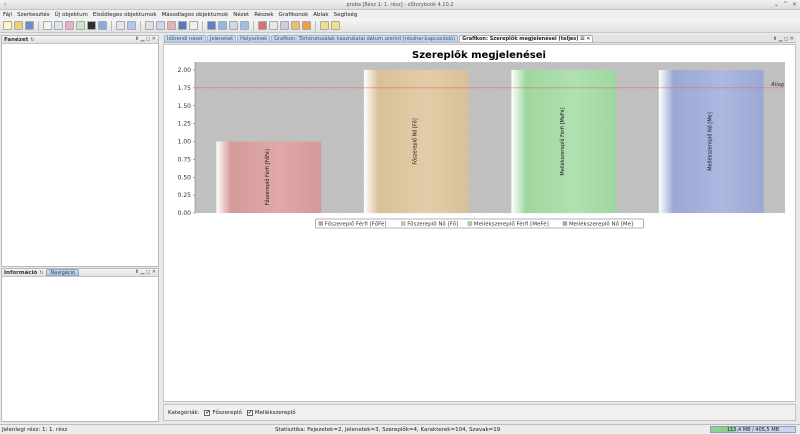 The width and height of the screenshot is (800, 434). Describe the element at coordinates (69, 25) in the screenshot. I see `new-person-icon` at that location.